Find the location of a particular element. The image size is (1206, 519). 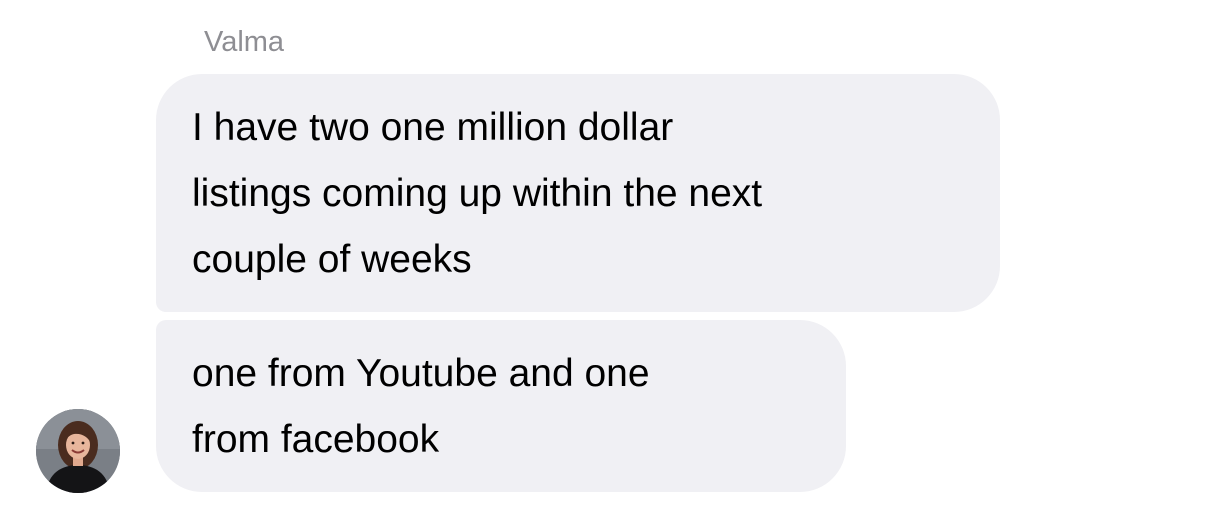

avatar is located at coordinates (78, 451).